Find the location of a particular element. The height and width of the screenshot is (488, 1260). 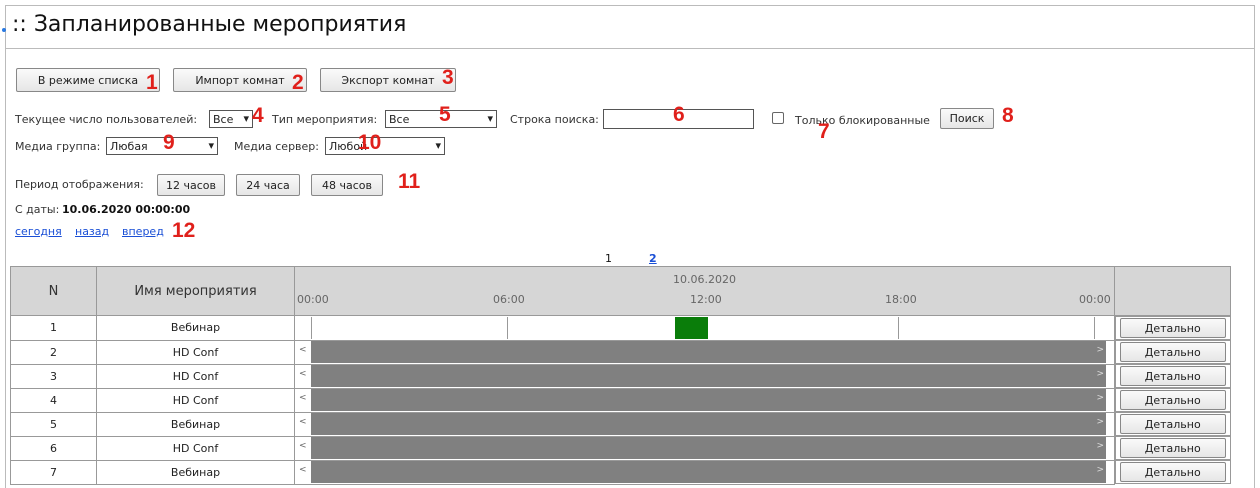

back-link: назад is located at coordinates (92, 231).